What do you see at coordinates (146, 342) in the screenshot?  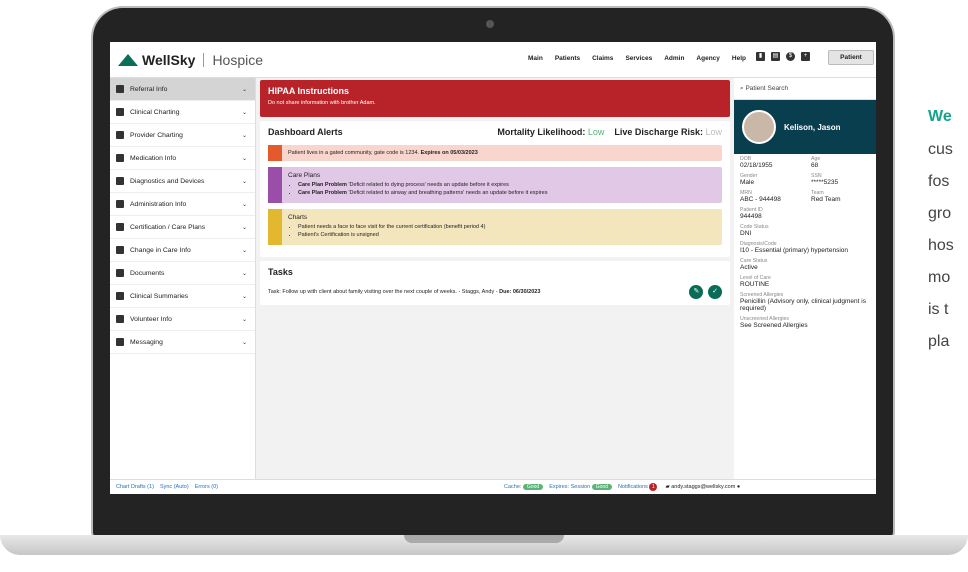 I see `sidebar-item-label: Messaging` at bounding box center [146, 342].